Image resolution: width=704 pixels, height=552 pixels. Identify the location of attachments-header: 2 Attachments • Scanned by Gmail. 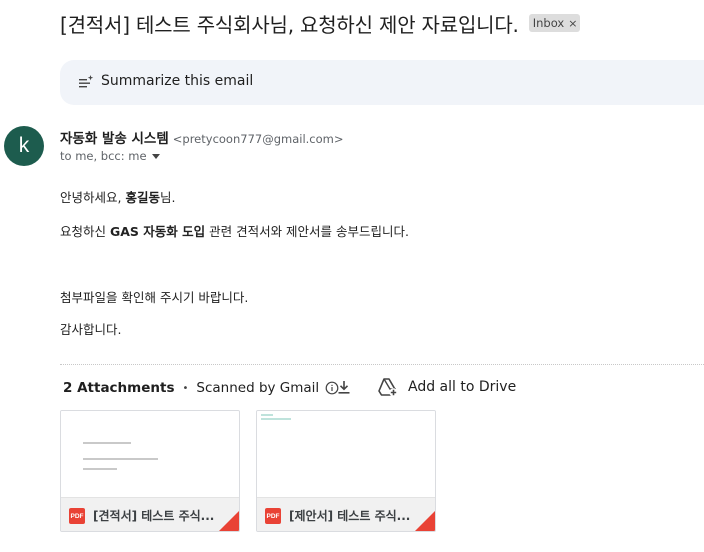
(201, 388).